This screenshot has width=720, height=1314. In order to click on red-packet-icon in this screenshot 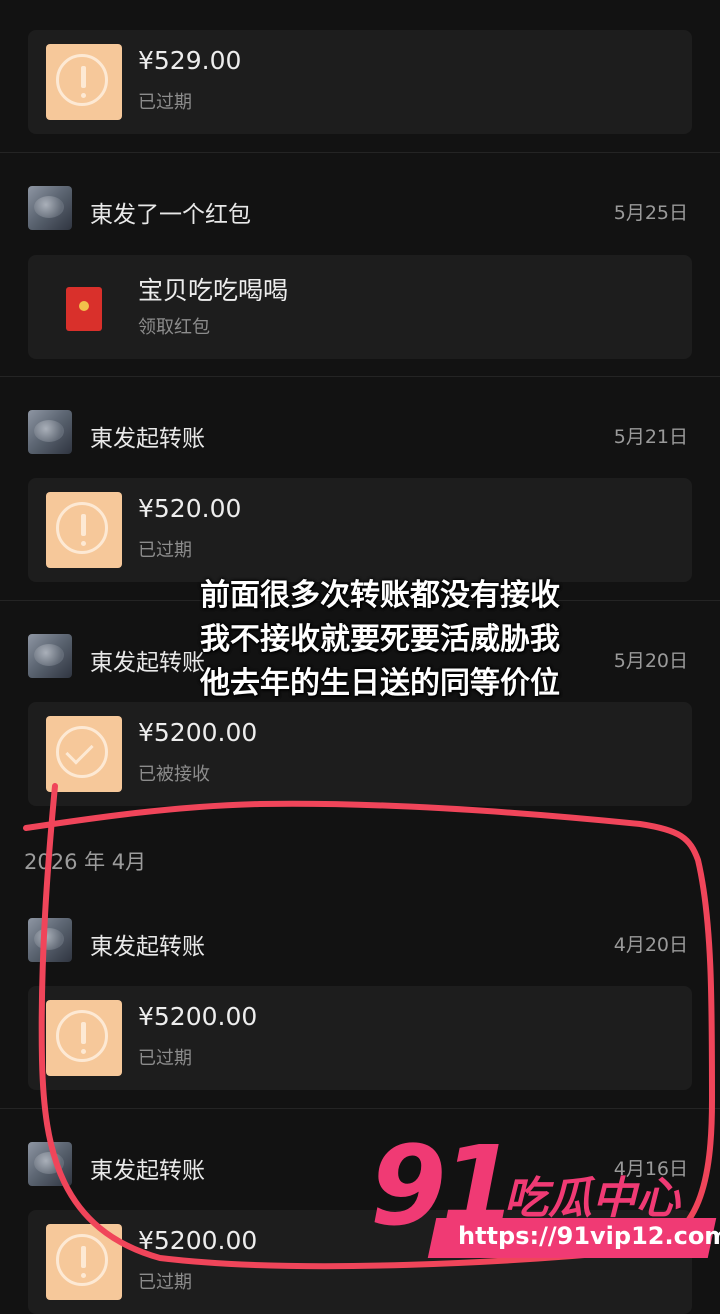, I will do `click(84, 309)`.